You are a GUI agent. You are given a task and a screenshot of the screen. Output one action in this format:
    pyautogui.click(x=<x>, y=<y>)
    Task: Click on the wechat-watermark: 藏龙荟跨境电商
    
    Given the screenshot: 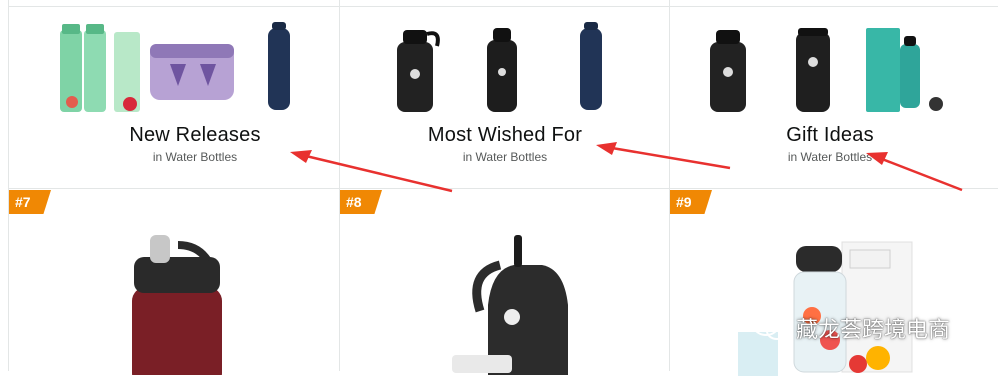 What is the action you would take?
    pyautogui.click(x=851, y=328)
    